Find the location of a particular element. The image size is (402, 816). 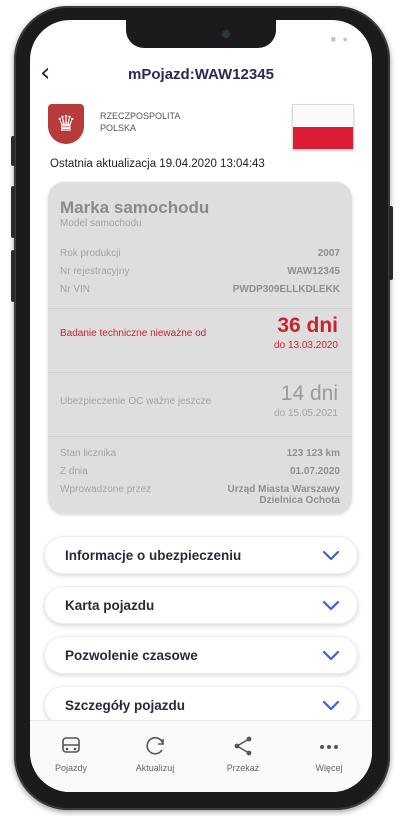

volume-up-button is located at coordinates (13, 212).